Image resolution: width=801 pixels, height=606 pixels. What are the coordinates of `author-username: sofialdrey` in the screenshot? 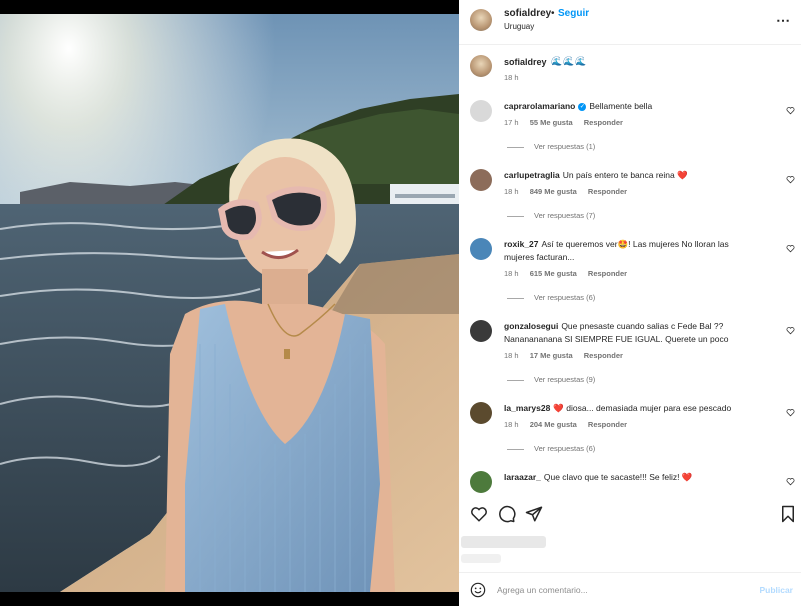 It's located at (527, 13).